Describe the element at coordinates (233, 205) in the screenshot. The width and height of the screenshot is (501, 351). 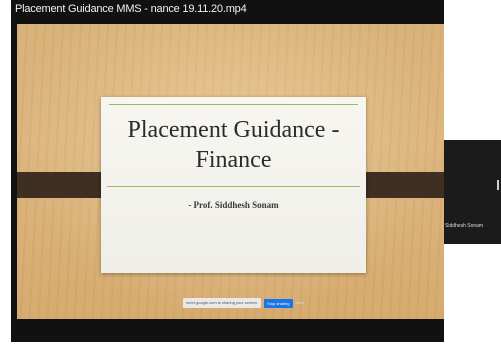
I see `slide-author: - Prof. Siddhesh Sonam` at that location.